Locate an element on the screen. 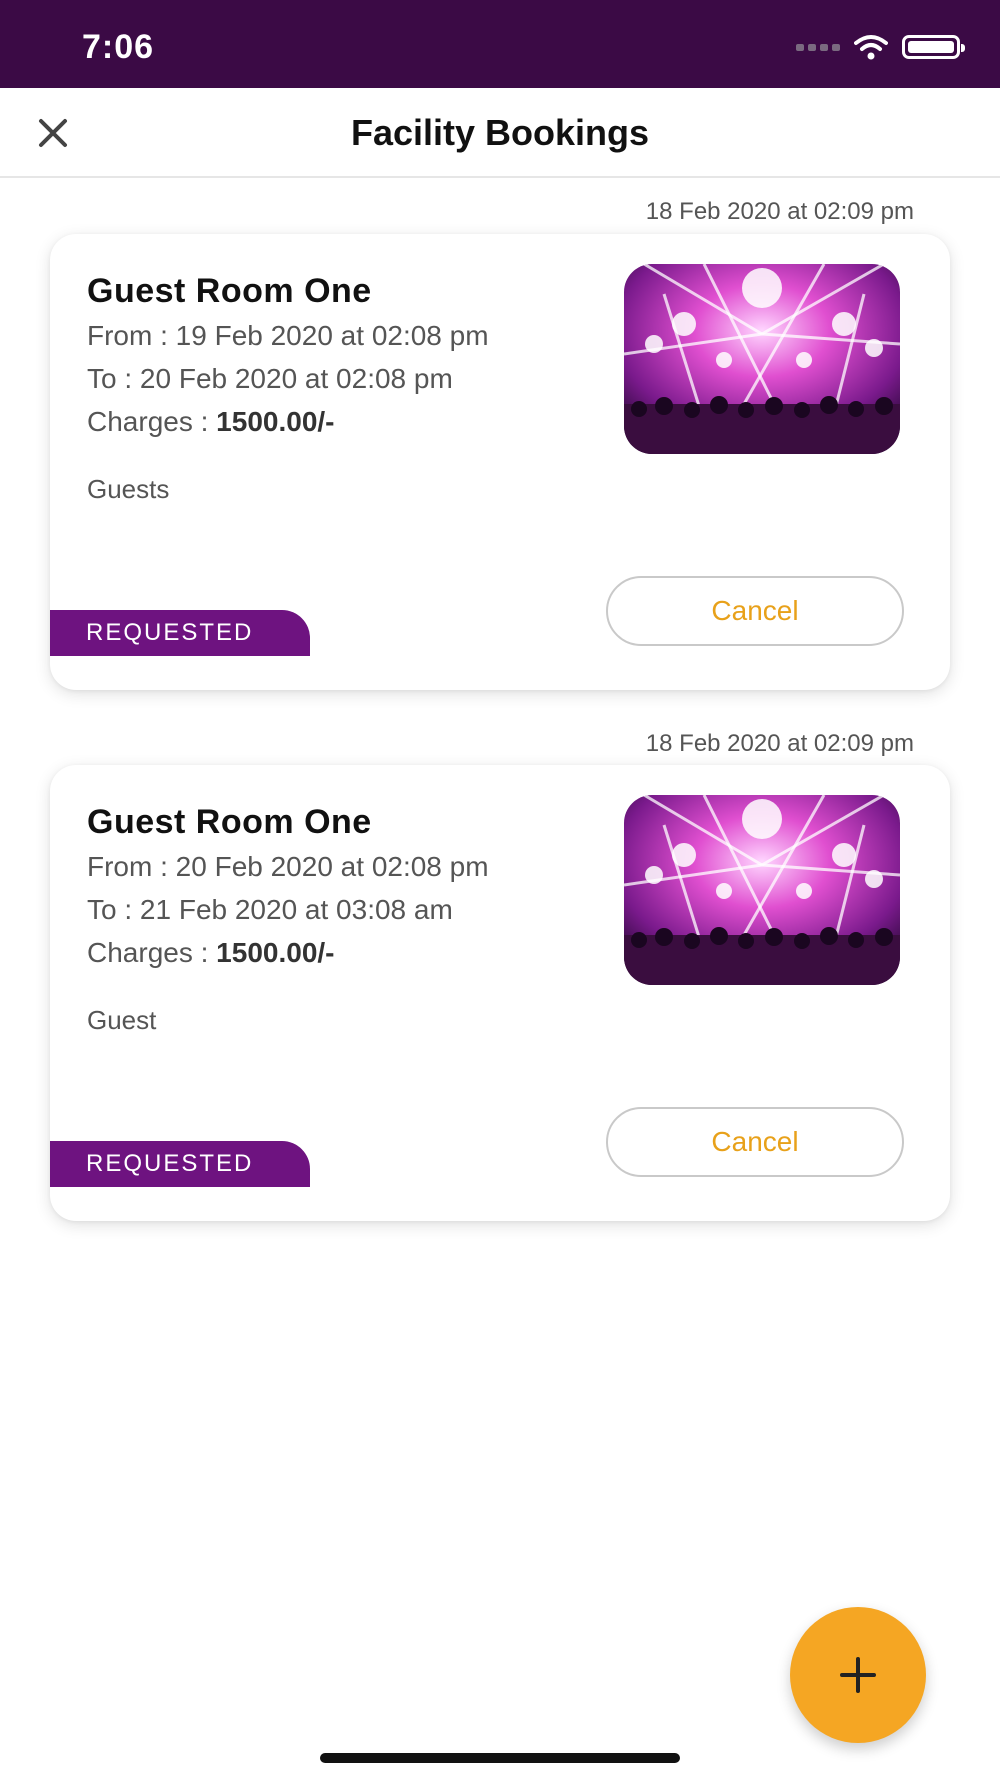 The image size is (1000, 1778). booking-from: From : 20 Feb 2020 at 02:08 pm is located at coordinates (288, 866).